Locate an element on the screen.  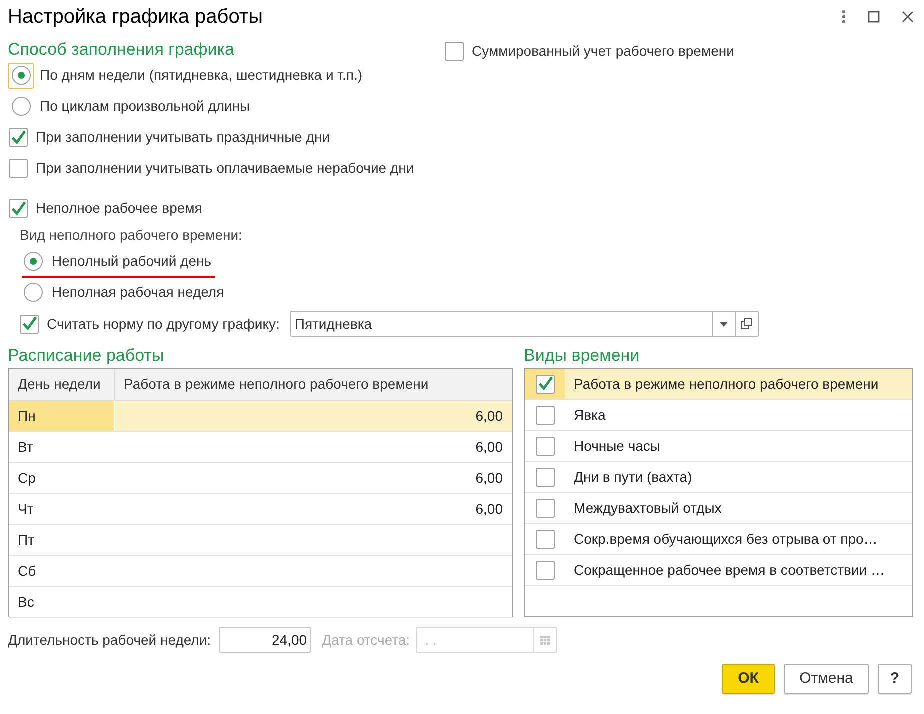
window-title: Настройка графика работы is located at coordinates (136, 17).